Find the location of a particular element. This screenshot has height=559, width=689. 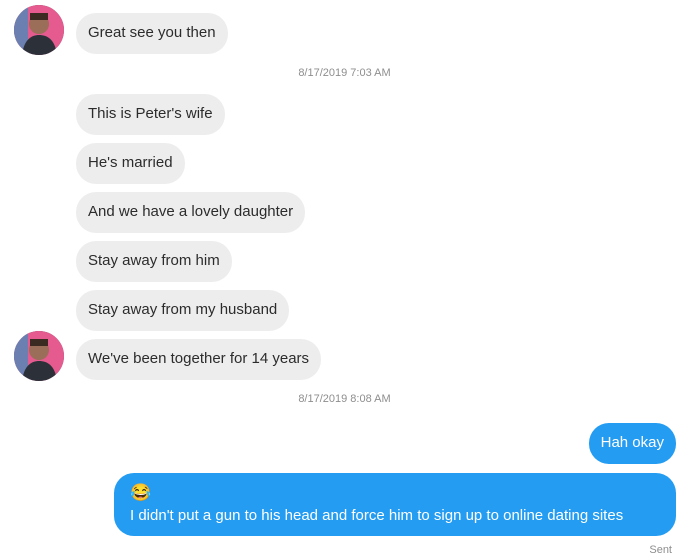

incoming-message: Stay away from him is located at coordinates (154, 261).